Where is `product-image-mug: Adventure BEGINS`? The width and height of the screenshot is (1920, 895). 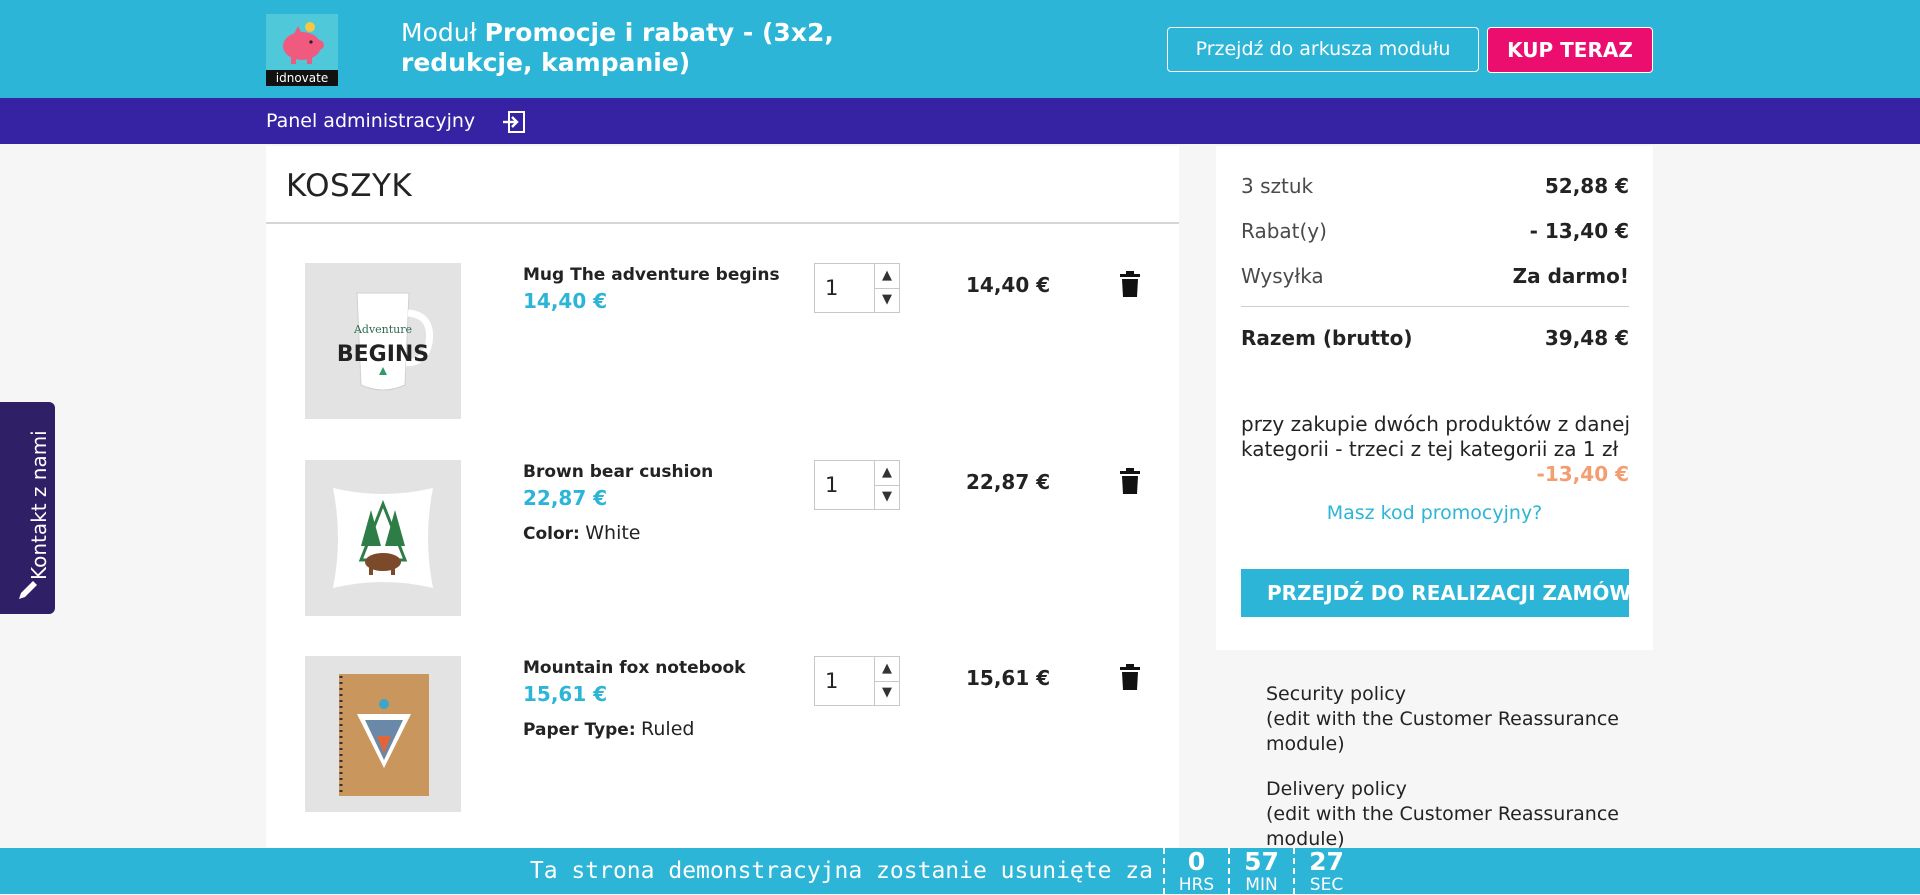
product-image-mug: Adventure BEGINS is located at coordinates (383, 341).